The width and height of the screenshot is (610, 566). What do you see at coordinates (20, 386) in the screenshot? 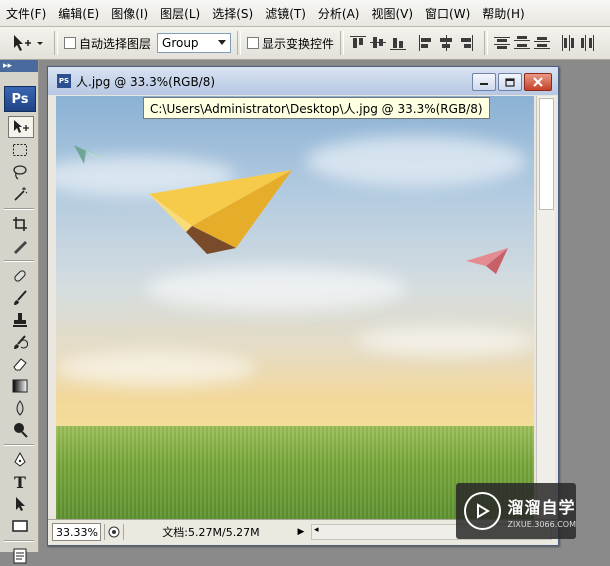
I see `gradient-tool-icon` at bounding box center [20, 386].